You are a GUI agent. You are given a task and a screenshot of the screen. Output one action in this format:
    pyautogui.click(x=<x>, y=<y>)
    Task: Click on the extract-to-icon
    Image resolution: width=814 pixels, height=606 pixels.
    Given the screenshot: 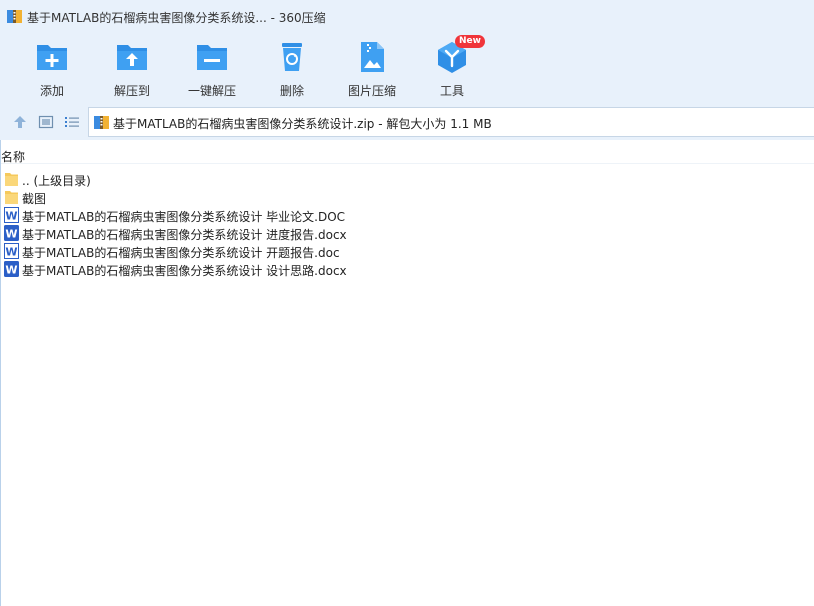 What is the action you would take?
    pyautogui.click(x=132, y=57)
    